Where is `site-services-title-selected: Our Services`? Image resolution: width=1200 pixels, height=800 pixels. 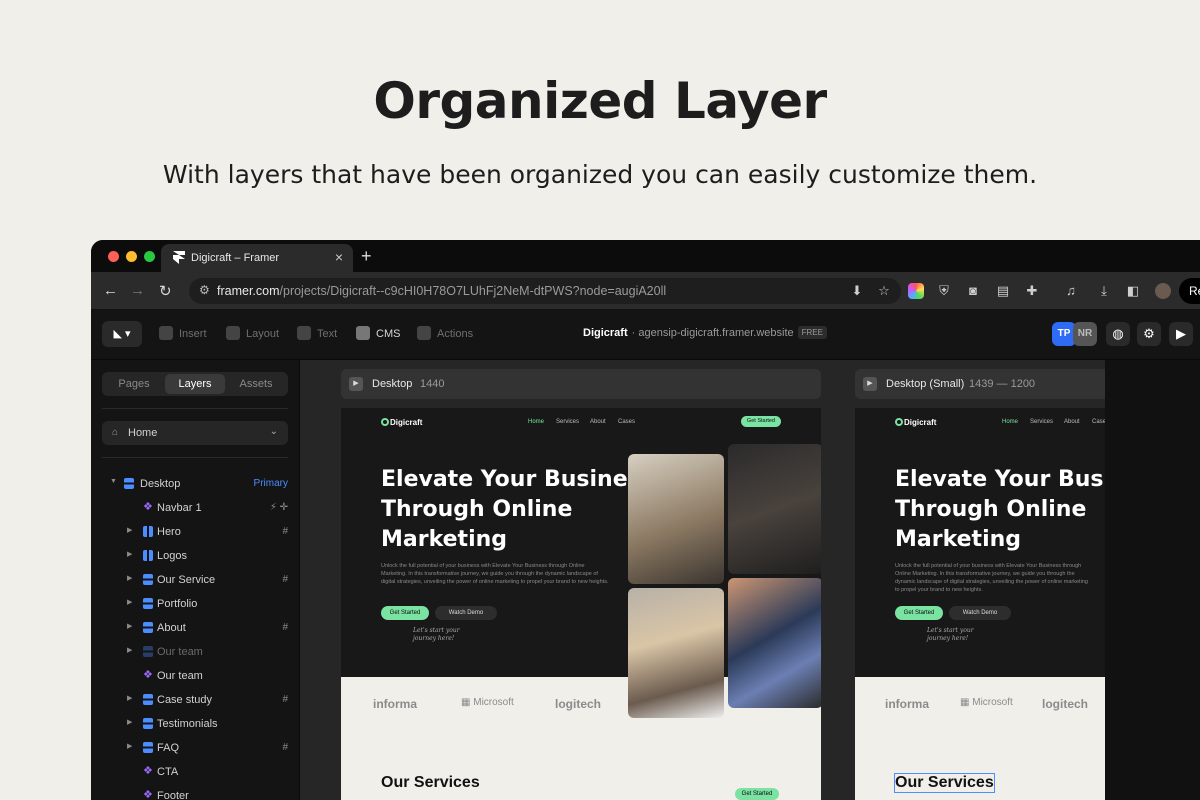
site-services-title-selected: Our Services is located at coordinates (944, 783).